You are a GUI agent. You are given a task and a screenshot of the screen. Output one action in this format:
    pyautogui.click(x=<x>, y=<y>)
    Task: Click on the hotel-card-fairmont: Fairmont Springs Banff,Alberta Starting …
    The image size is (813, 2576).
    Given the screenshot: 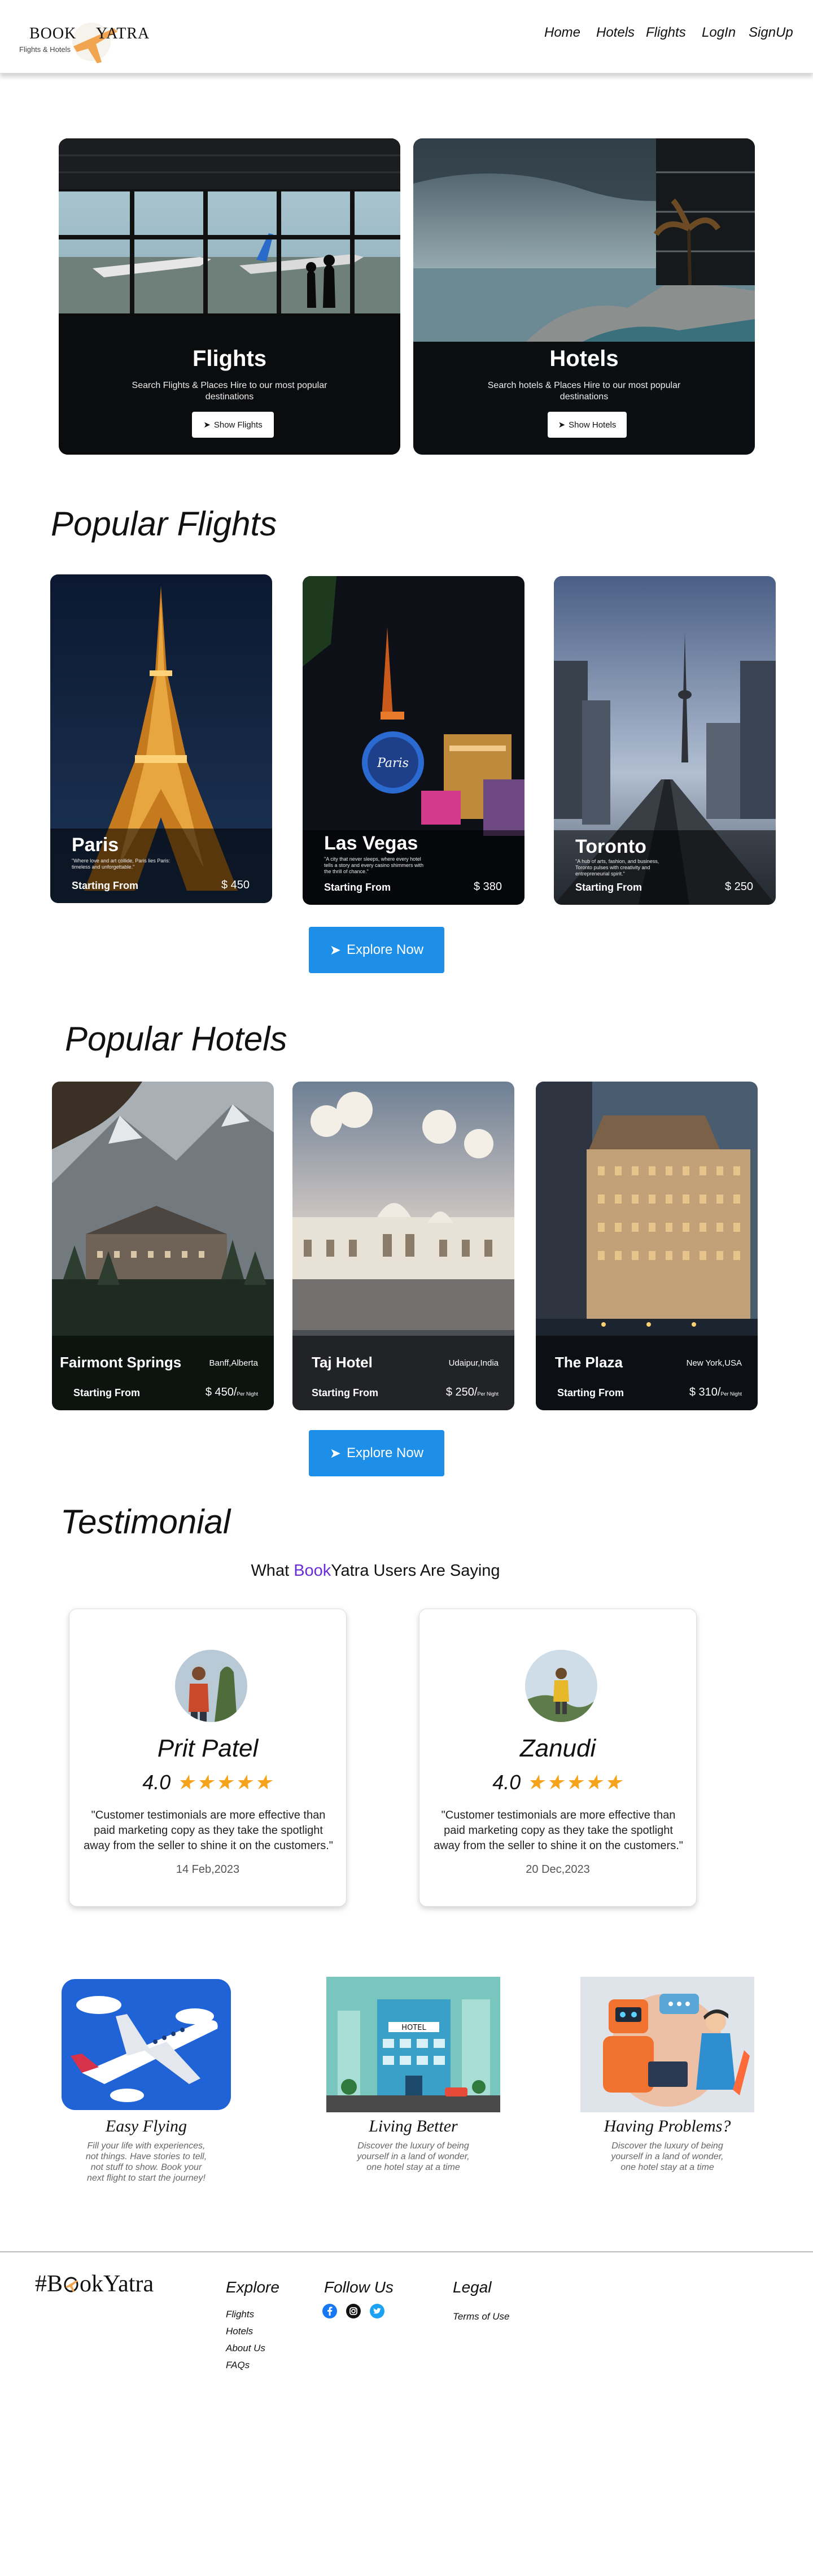 What is the action you would take?
    pyautogui.click(x=163, y=1246)
    